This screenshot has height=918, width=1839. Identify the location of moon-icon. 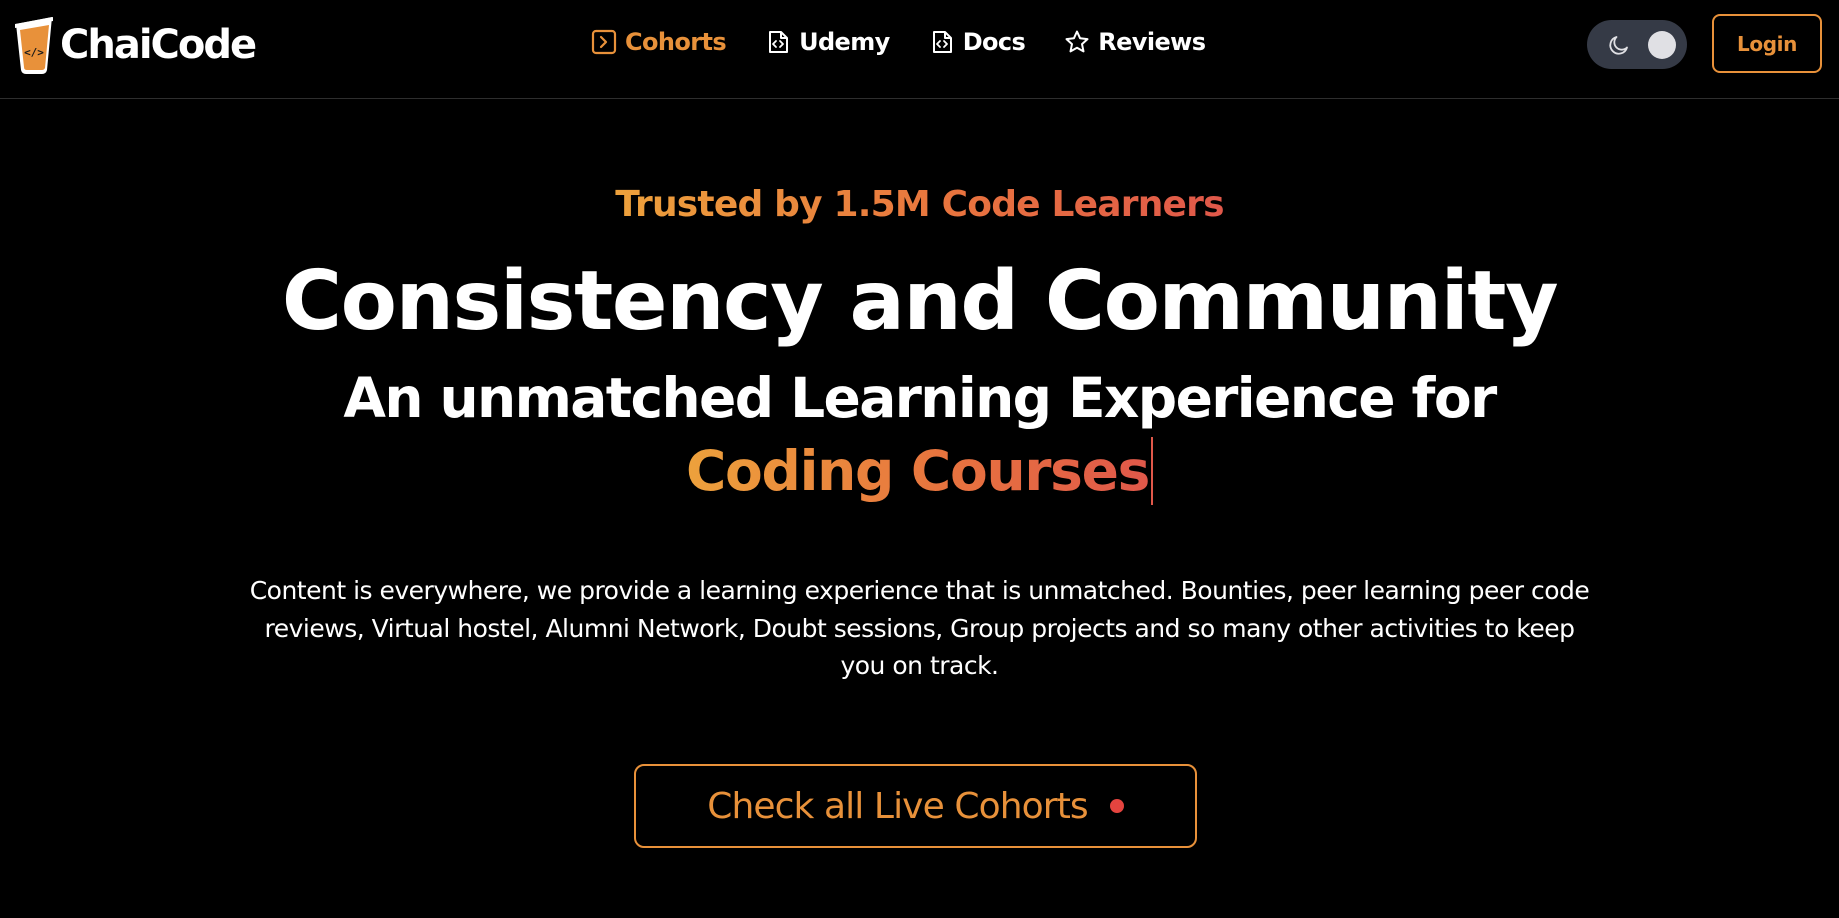
(1618, 45).